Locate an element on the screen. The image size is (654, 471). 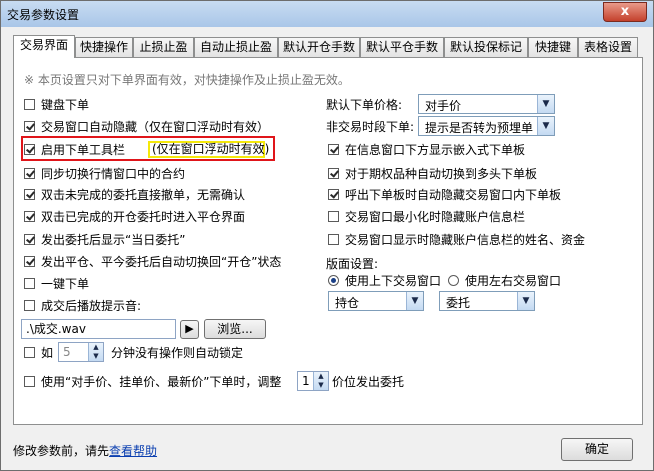
toolbar-hint-highlight: (仅在窗口浮动时有效) is located at coordinates (208, 149).